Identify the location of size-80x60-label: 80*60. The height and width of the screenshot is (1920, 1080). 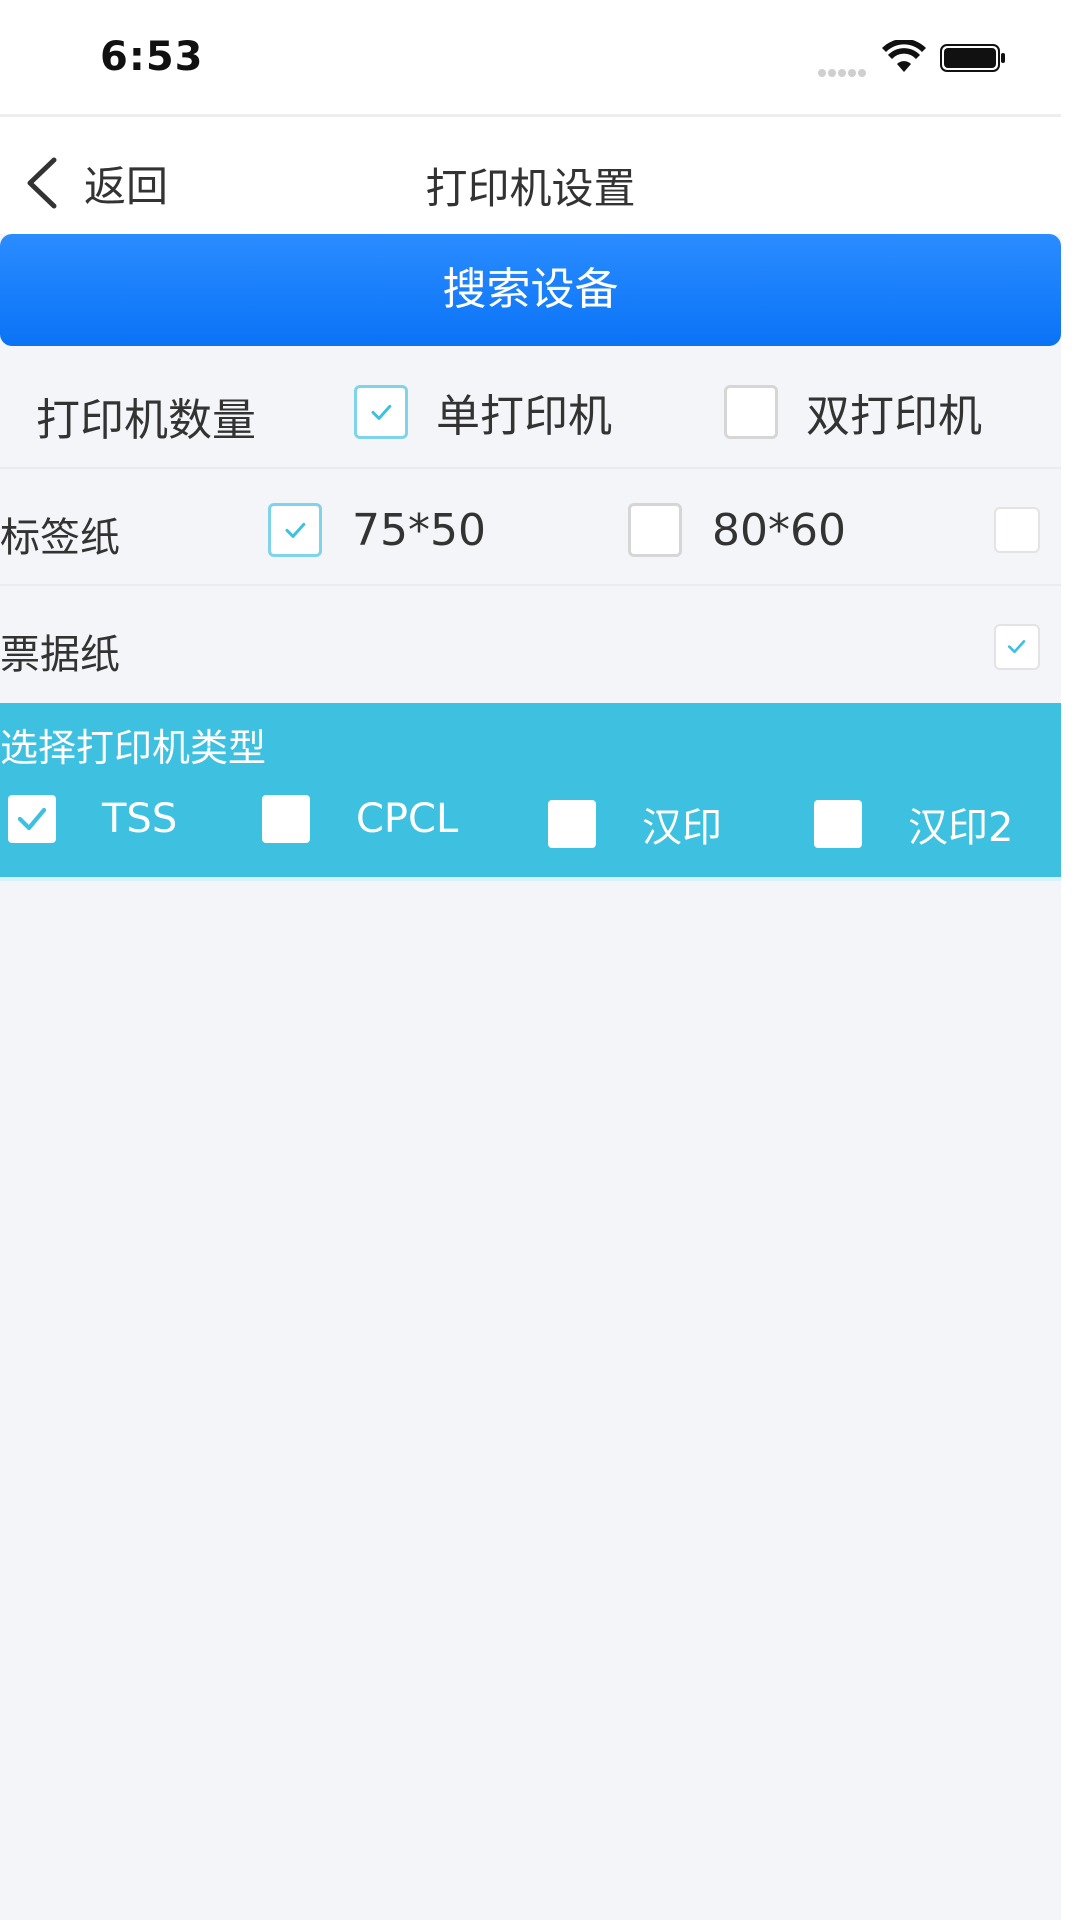
(779, 530).